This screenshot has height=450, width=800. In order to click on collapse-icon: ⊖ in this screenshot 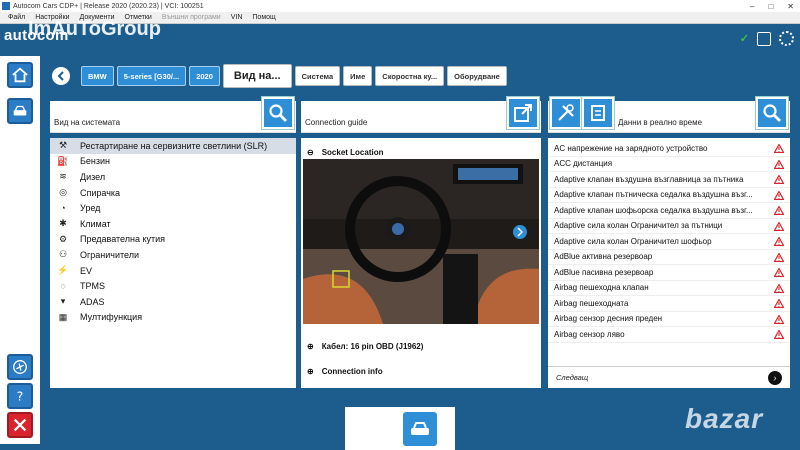, I will do `click(310, 152)`.